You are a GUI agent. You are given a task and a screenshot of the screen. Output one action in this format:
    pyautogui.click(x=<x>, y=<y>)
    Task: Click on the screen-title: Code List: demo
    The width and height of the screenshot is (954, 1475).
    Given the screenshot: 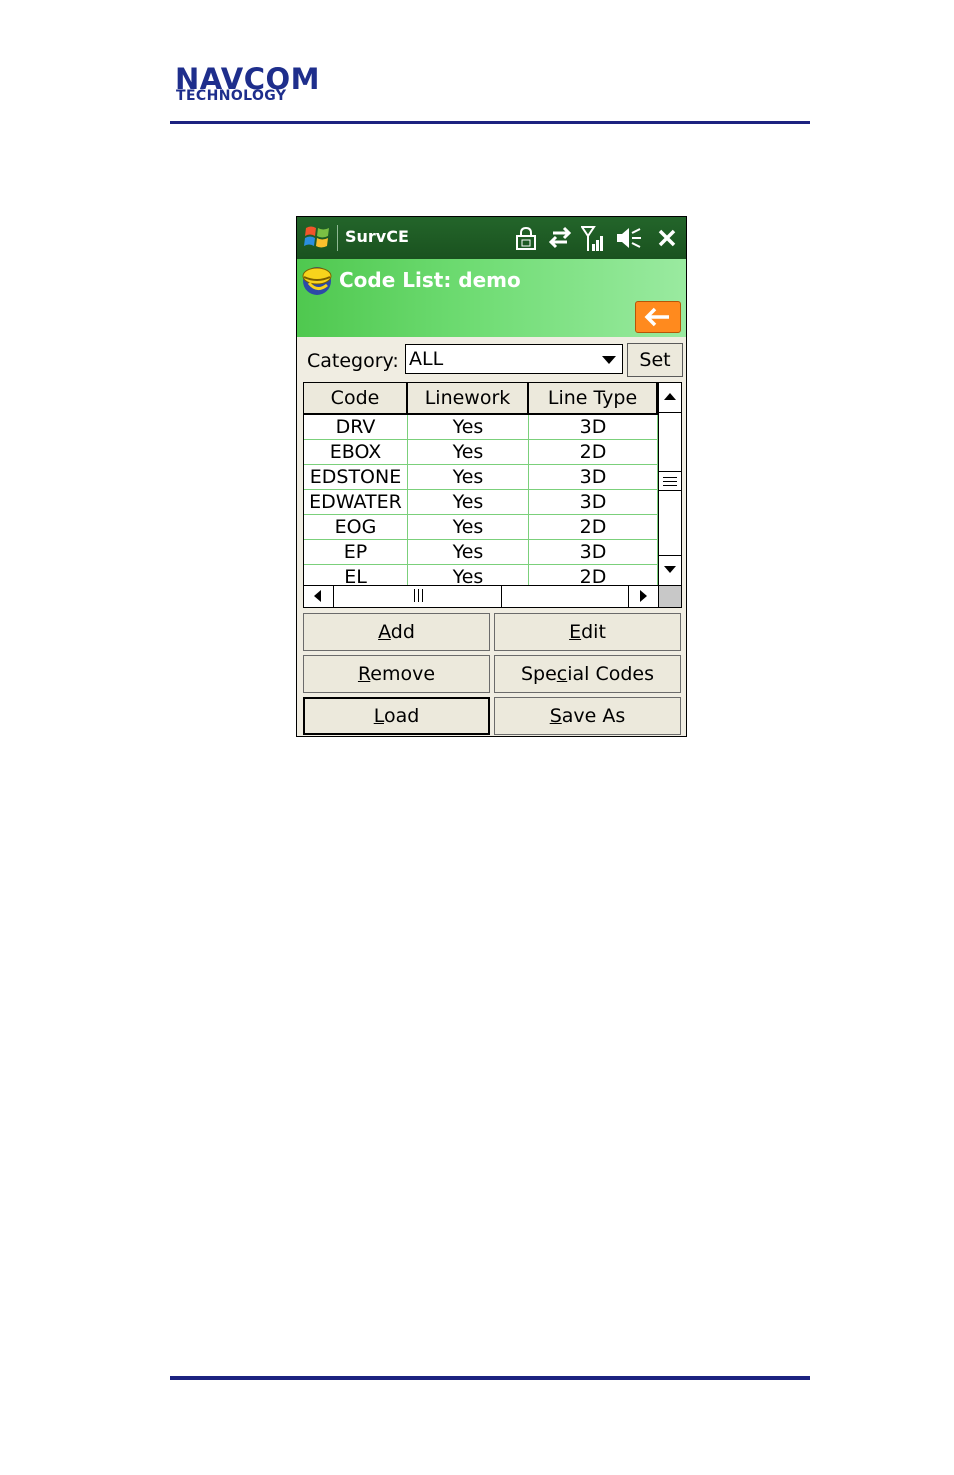 What is the action you would take?
    pyautogui.click(x=430, y=280)
    